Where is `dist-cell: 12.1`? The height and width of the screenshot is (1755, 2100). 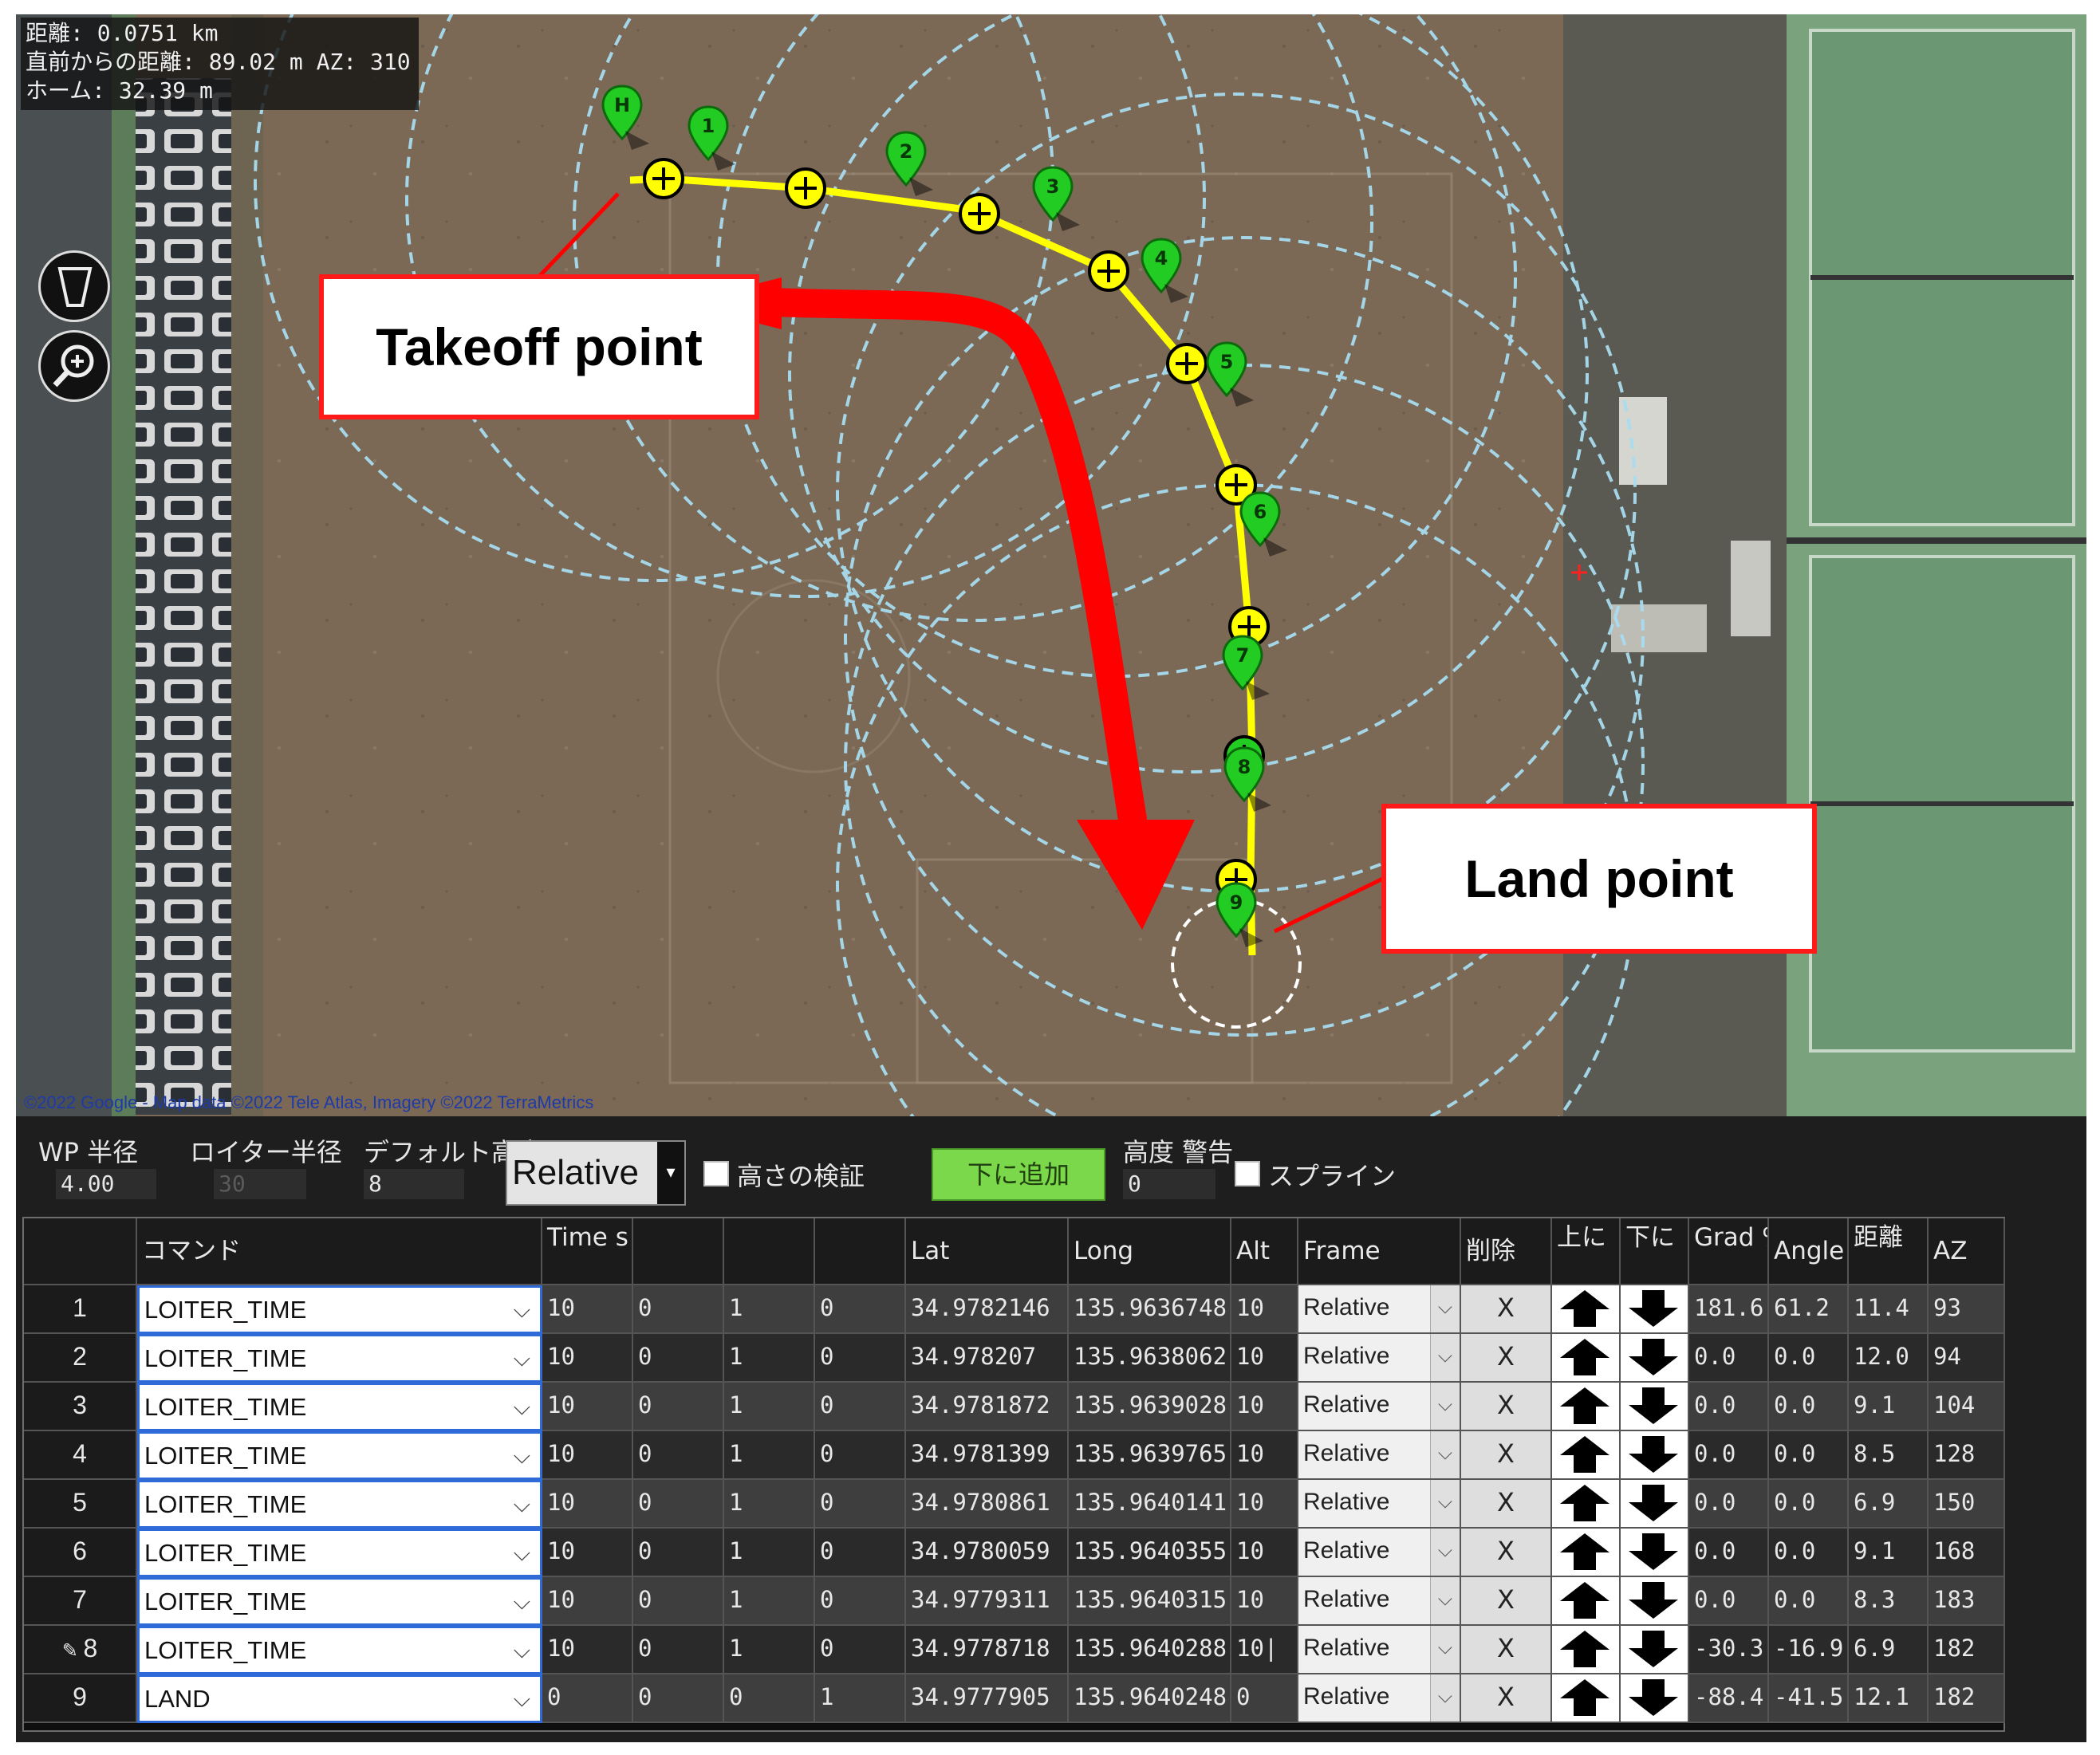
dist-cell: 12.1 is located at coordinates (1889, 1698).